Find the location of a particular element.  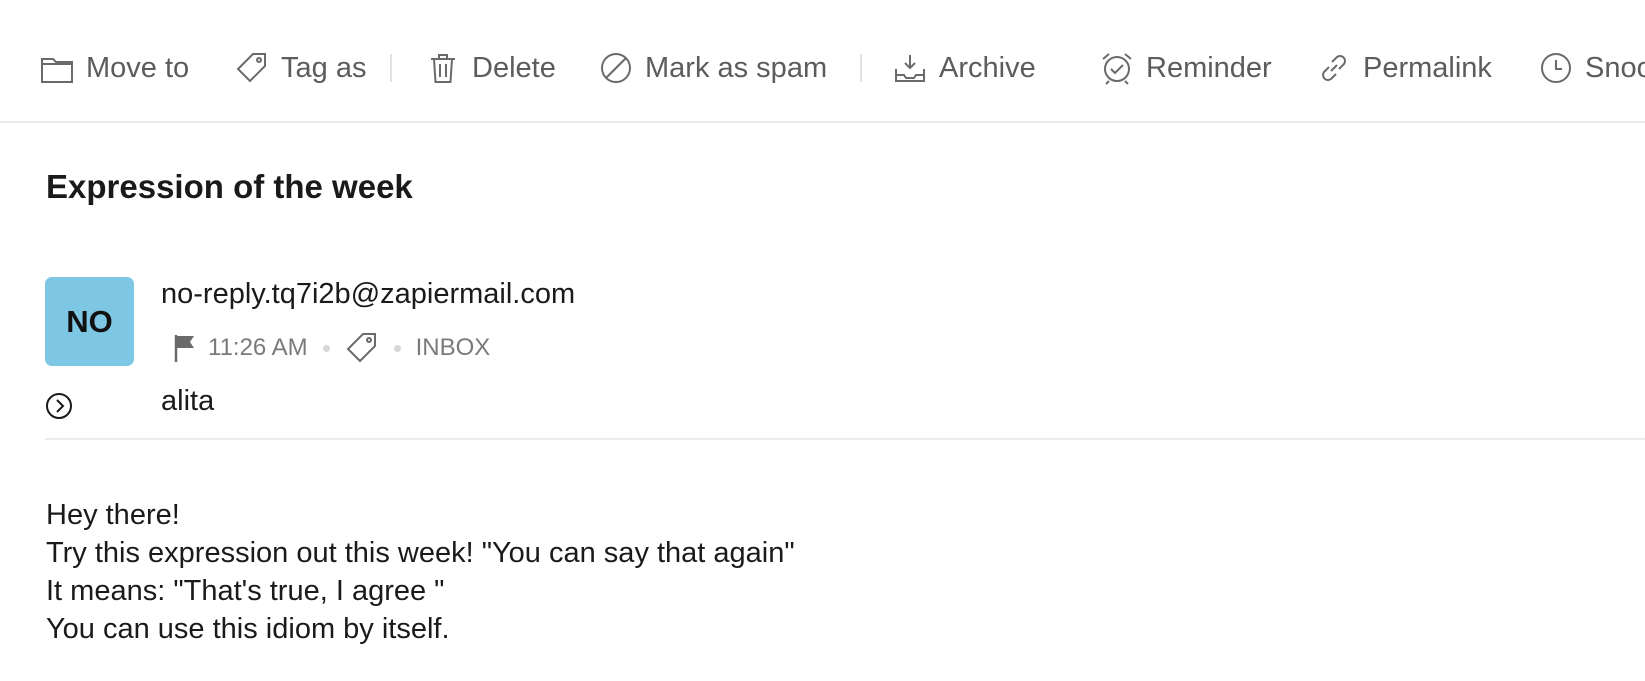

permalink-label: Permalink is located at coordinates (1427, 67).